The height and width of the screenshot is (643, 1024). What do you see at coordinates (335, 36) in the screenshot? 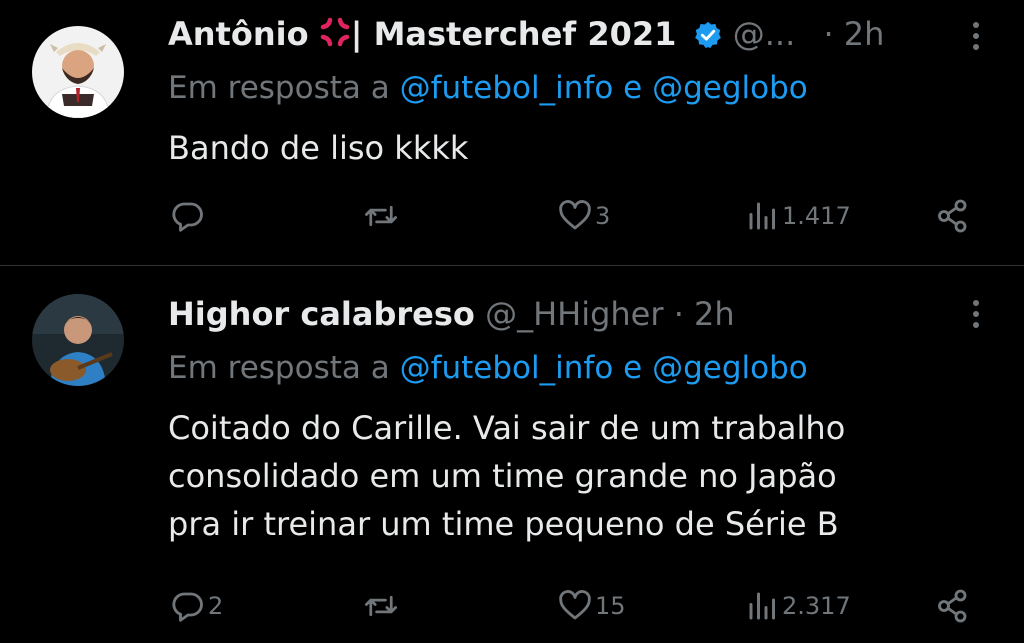
I see `anger-emoji-icon` at bounding box center [335, 36].